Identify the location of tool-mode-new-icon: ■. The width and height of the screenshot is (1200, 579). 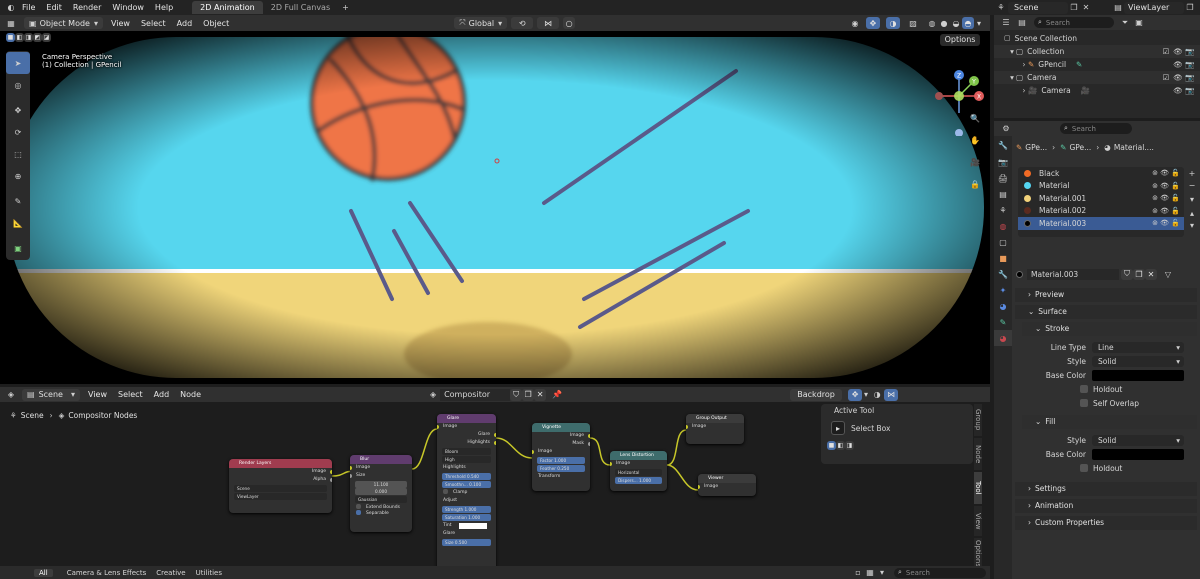
(831, 445).